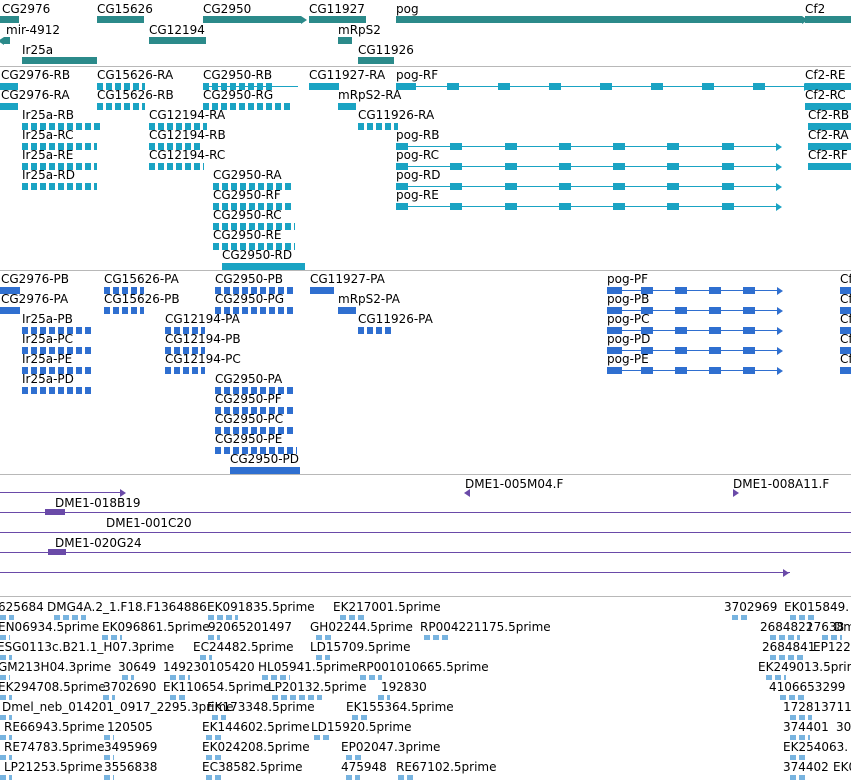 The width and height of the screenshot is (851, 782). Describe the element at coordinates (256, 727) in the screenshot. I see `est-label: EK144602.5prime` at that location.